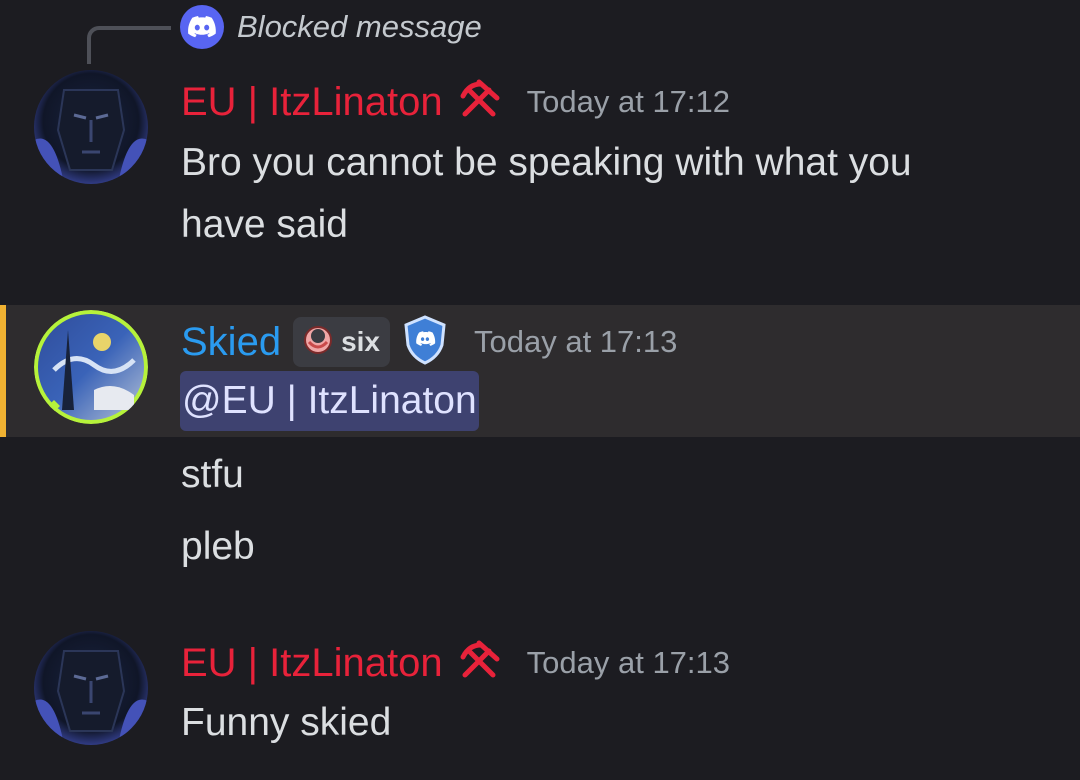  What do you see at coordinates (628, 102) in the screenshot?
I see `timestamp: Today at 17:12` at bounding box center [628, 102].